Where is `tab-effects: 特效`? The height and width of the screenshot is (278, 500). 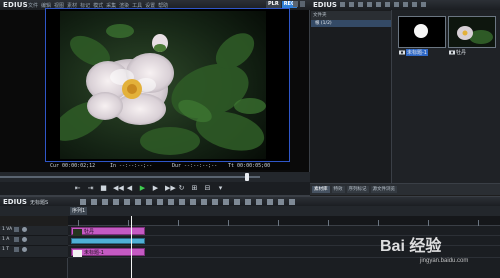 tab-effects: 特效 is located at coordinates (338, 189).